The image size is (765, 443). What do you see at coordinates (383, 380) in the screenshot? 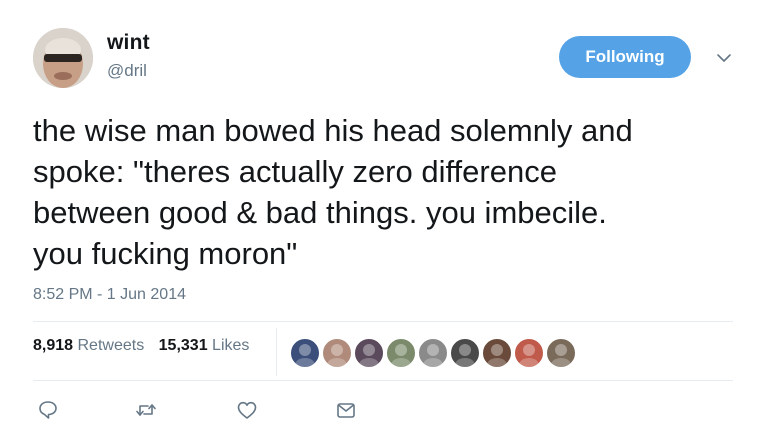
I see `divider-bottom` at bounding box center [383, 380].